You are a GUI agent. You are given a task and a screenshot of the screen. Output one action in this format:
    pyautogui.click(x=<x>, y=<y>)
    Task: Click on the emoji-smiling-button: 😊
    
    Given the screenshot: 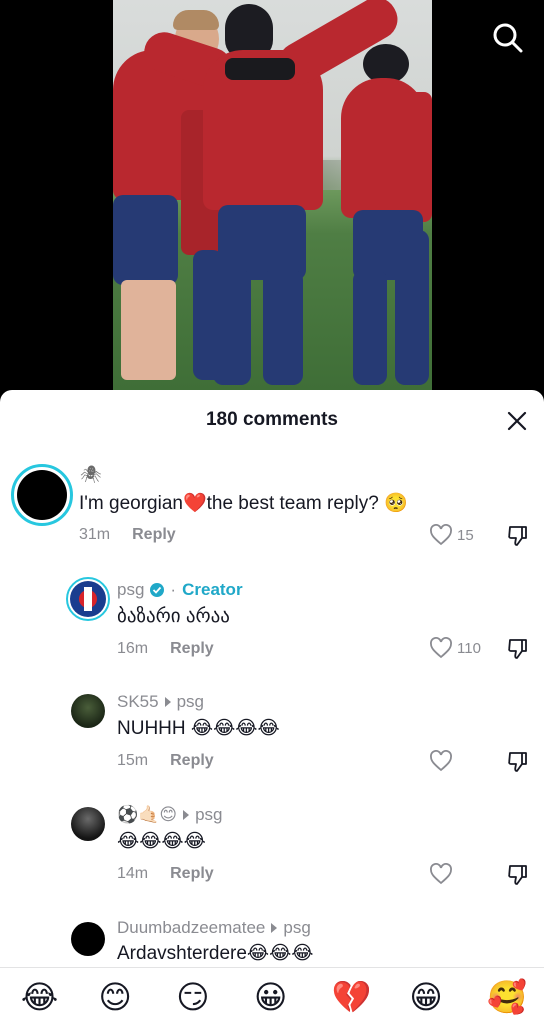 What is the action you would take?
    pyautogui.click(x=117, y=996)
    